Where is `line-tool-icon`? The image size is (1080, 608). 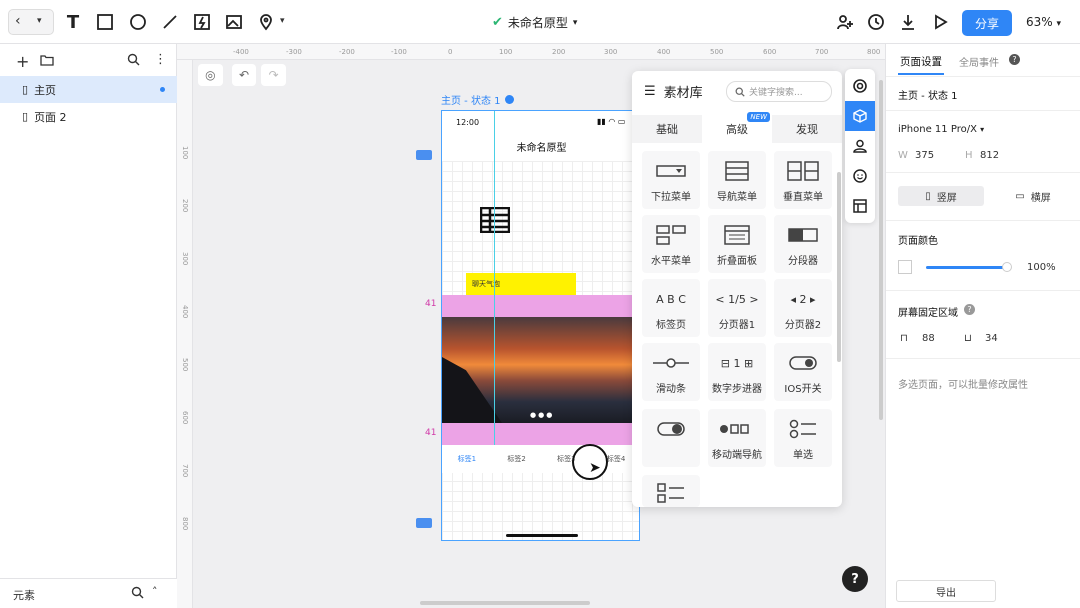 line-tool-icon is located at coordinates (170, 22).